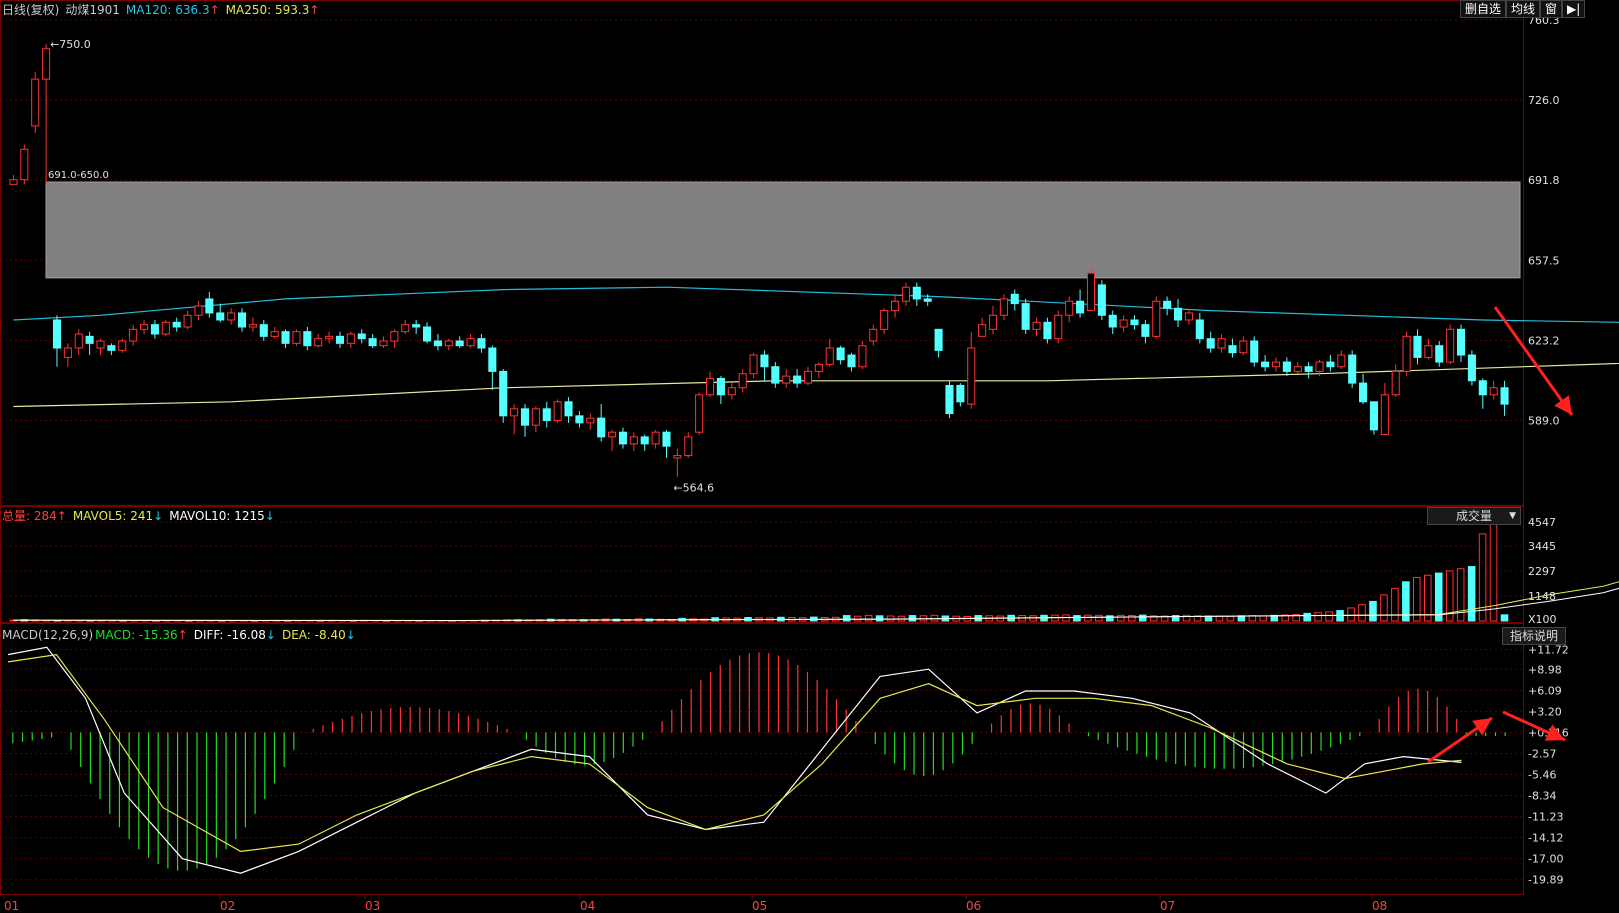 The width and height of the screenshot is (1619, 913). Describe the element at coordinates (118, 516) in the screenshot. I see `mavol5-label: MAVOL5: 241↓` at that location.